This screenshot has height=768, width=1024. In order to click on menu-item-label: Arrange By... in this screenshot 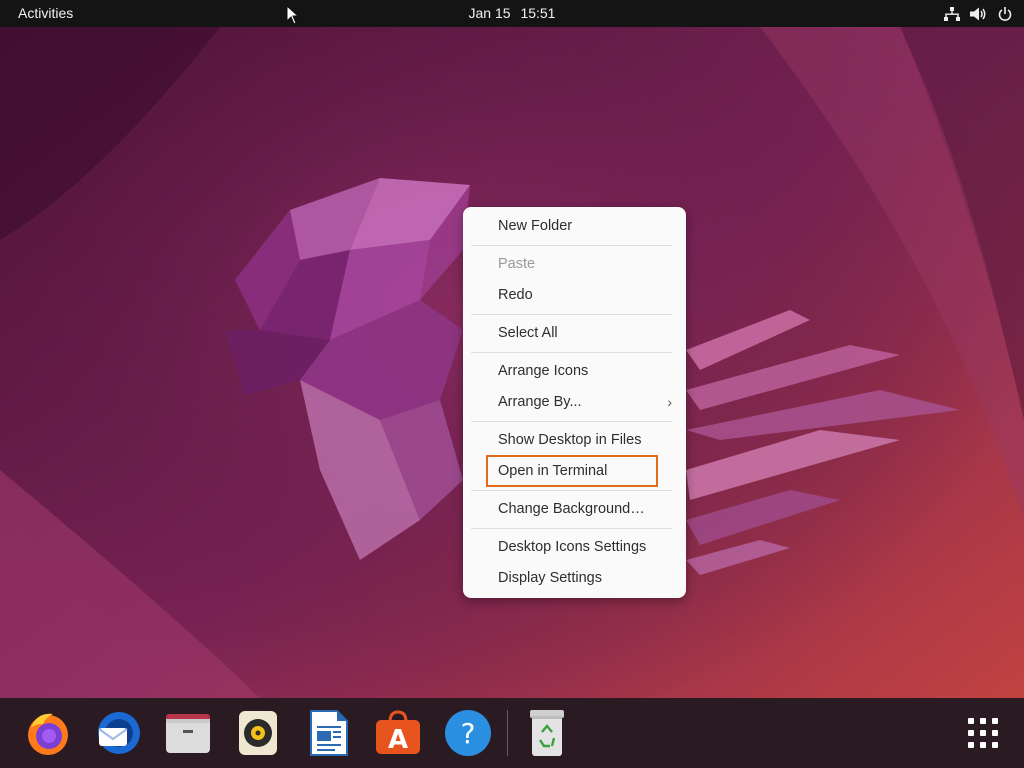, I will do `click(540, 402)`.